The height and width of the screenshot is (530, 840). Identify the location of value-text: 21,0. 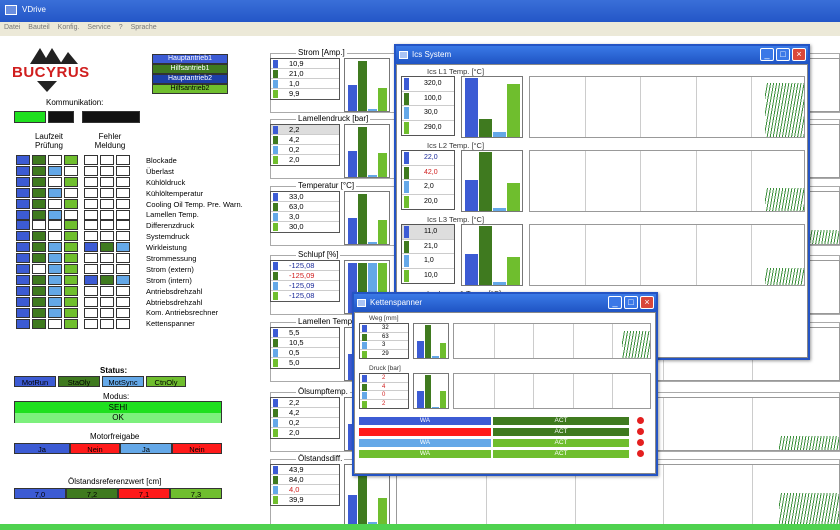
(431, 246).